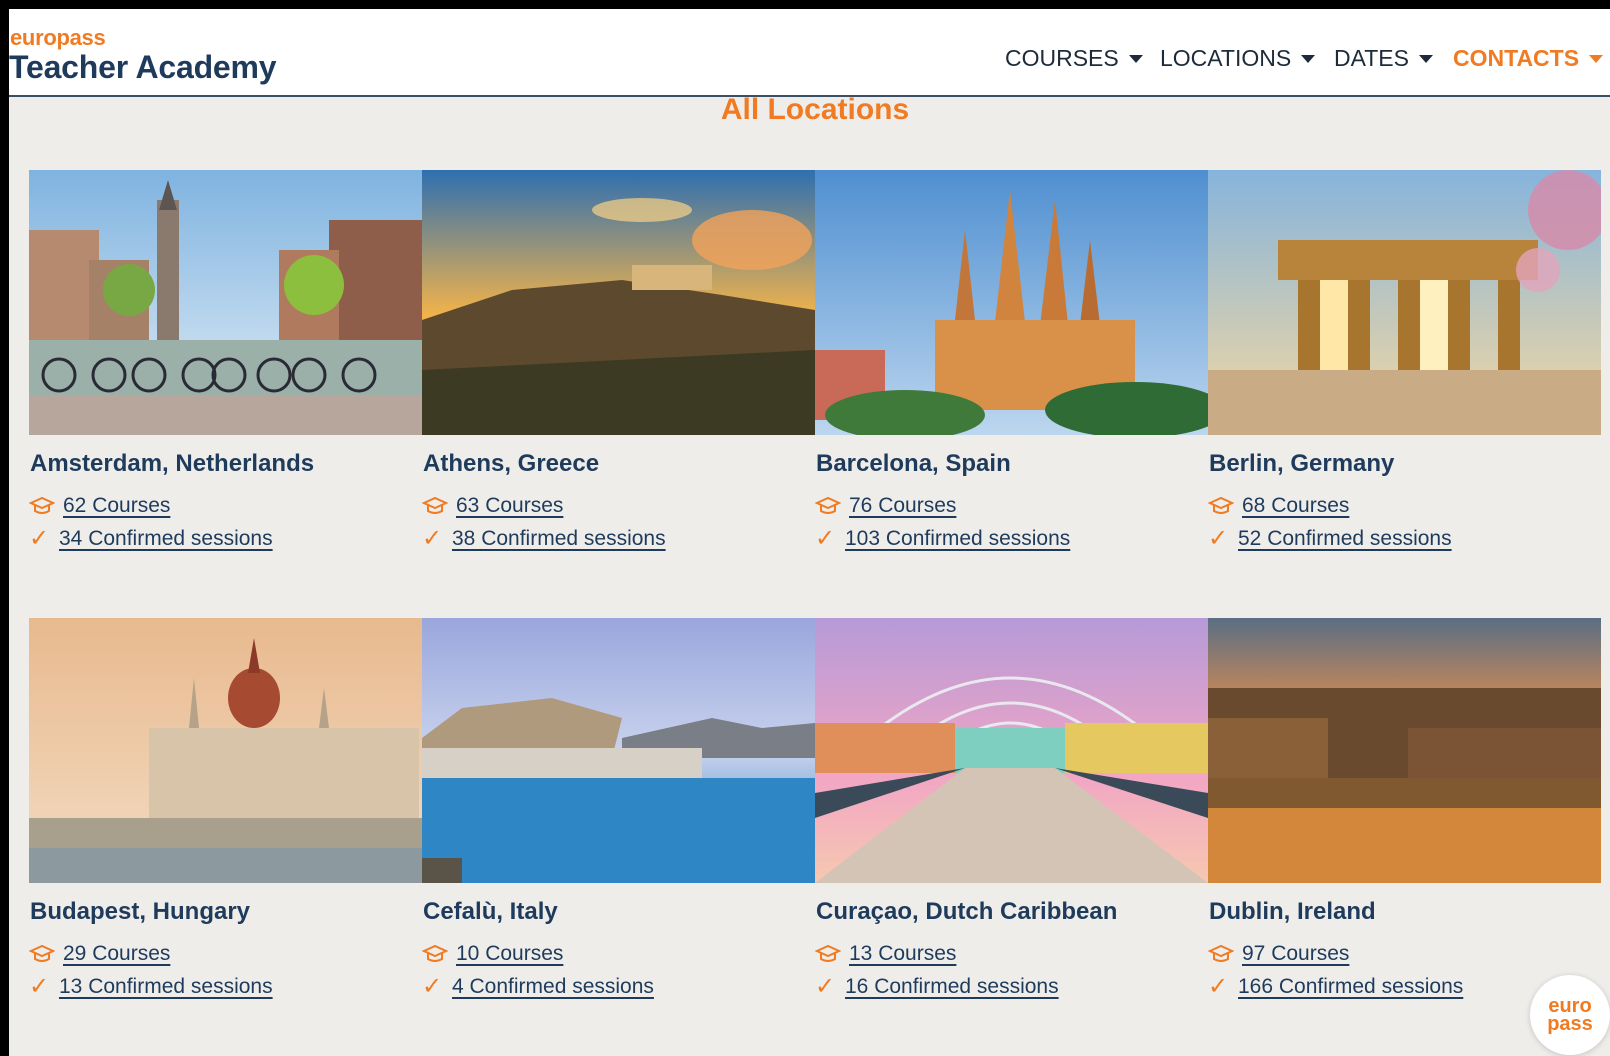 The width and height of the screenshot is (1610, 1056). I want to click on acropolis-sunset-photo, so click(618, 302).